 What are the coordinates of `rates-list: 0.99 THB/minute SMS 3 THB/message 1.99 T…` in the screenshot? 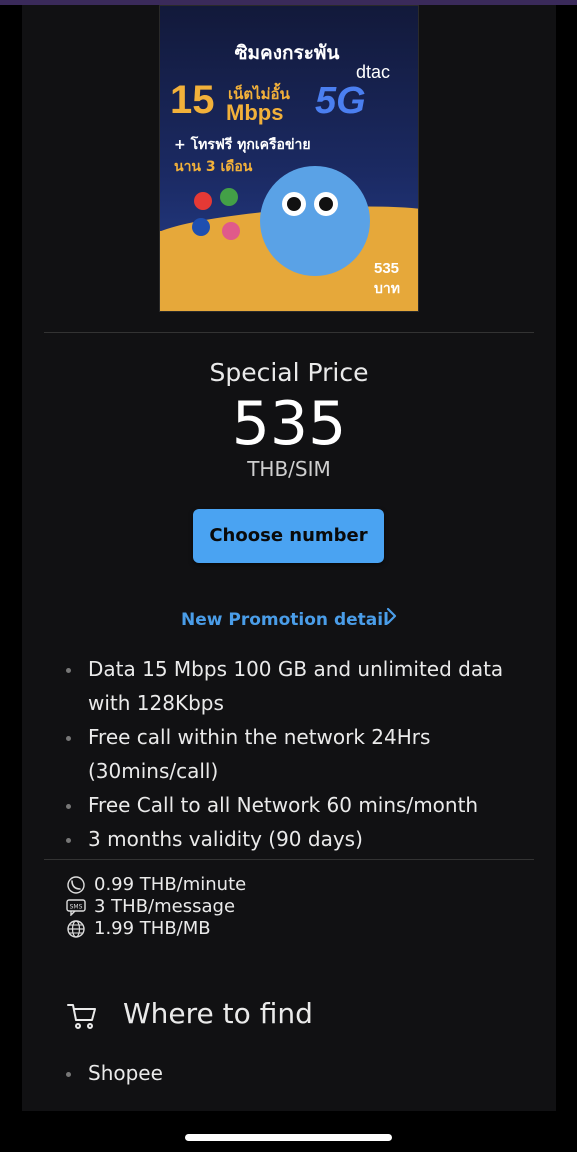 It's located at (156, 907).